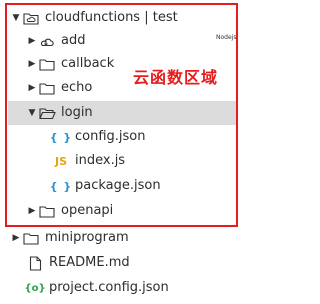 This screenshot has height=304, width=320. Describe the element at coordinates (110, 136) in the screenshot. I see `tree-item-label: config.json` at that location.